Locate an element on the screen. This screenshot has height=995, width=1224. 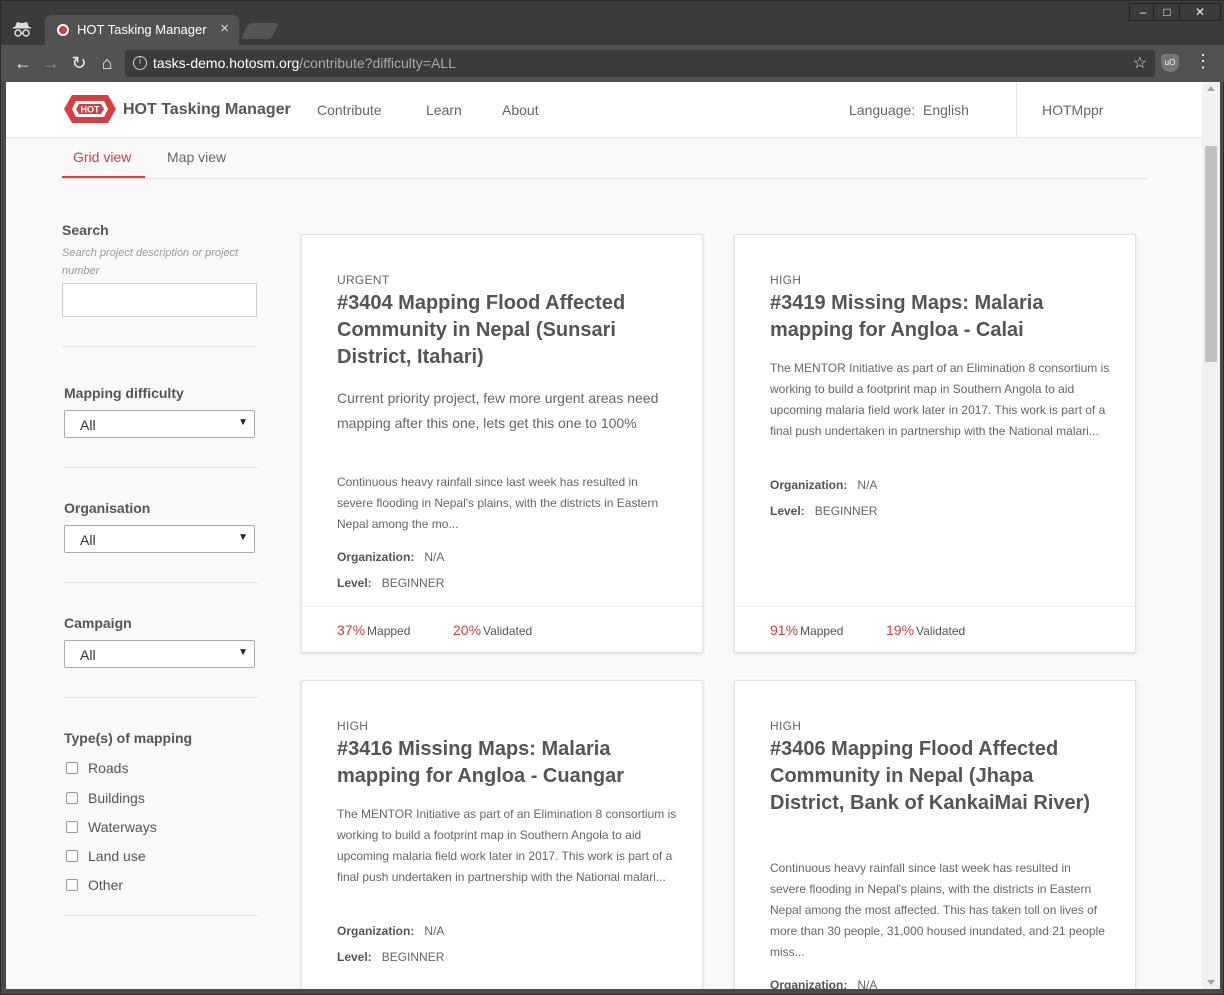
search-heading: Search is located at coordinates (85, 230).